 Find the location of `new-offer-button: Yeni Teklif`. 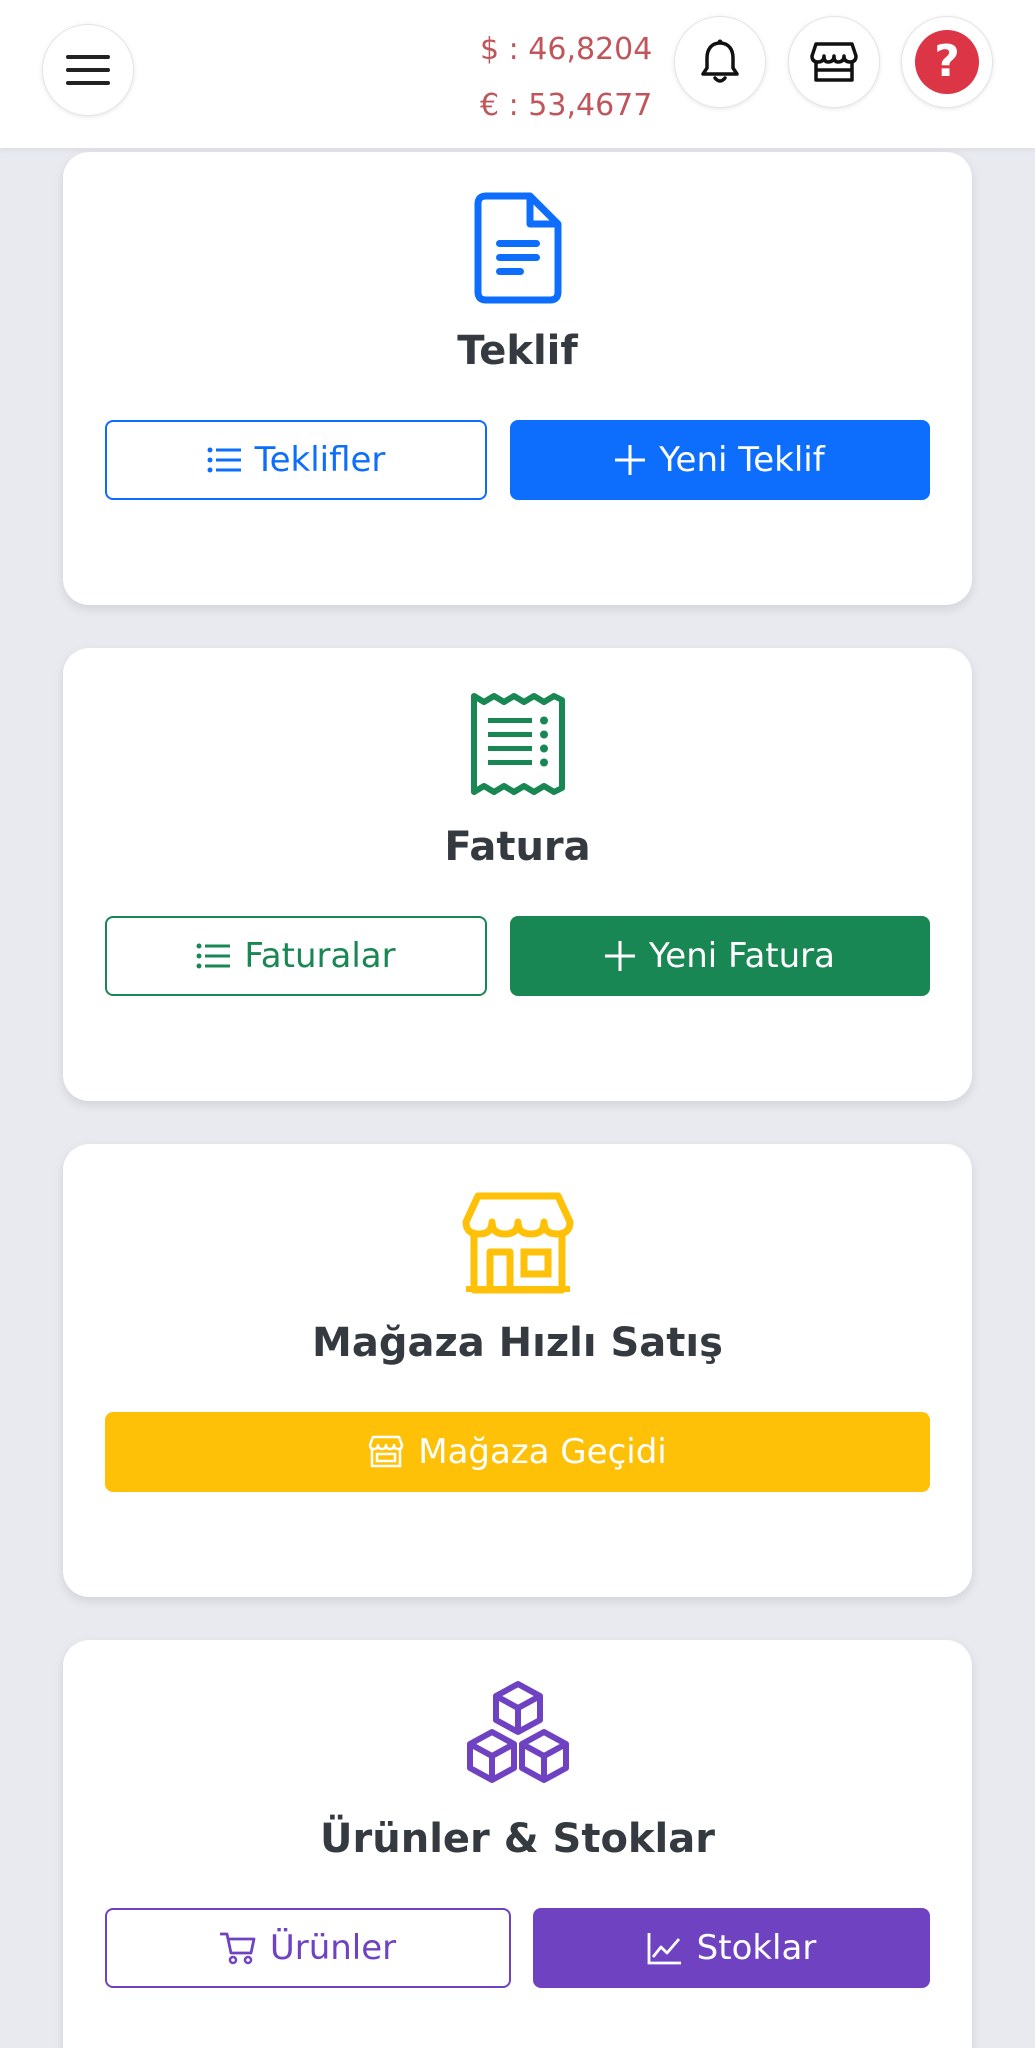

new-offer-button: Yeni Teklif is located at coordinates (720, 460).